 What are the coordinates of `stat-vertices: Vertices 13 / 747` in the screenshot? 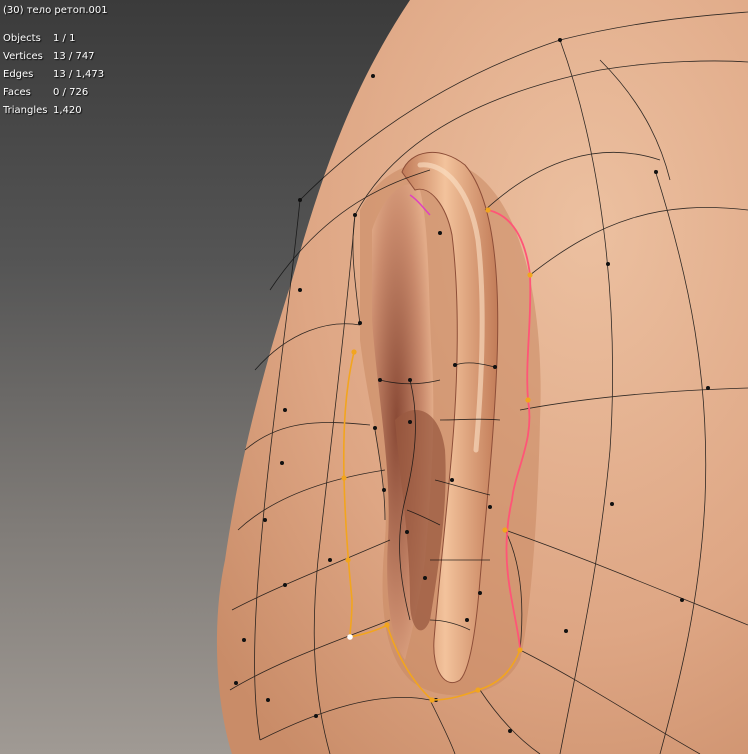 It's located at (103, 58).